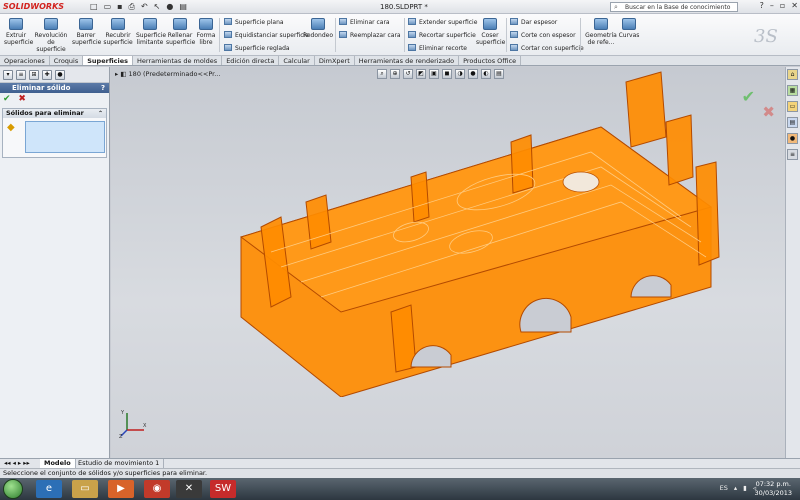  Describe the element at coordinates (228, 34) in the screenshot. I see `offset-surface-icon` at that location.